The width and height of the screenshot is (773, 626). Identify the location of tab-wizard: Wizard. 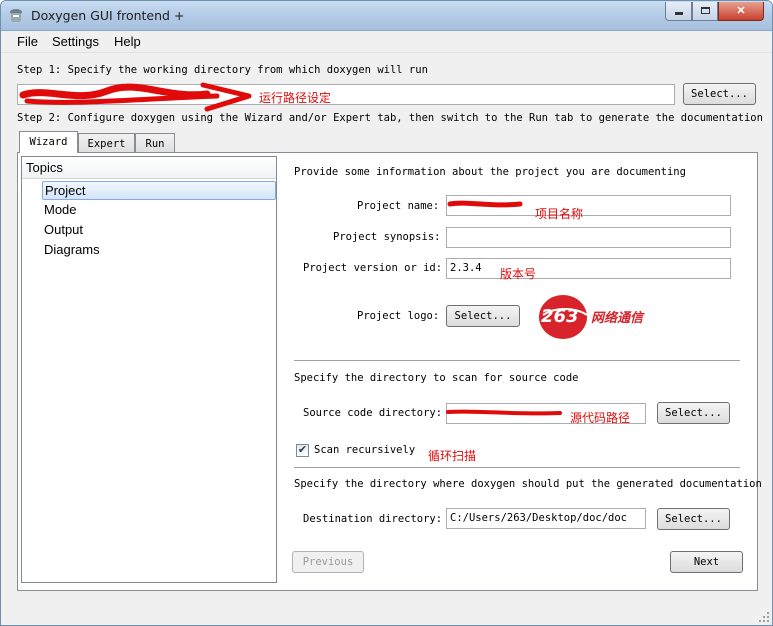
(48, 142).